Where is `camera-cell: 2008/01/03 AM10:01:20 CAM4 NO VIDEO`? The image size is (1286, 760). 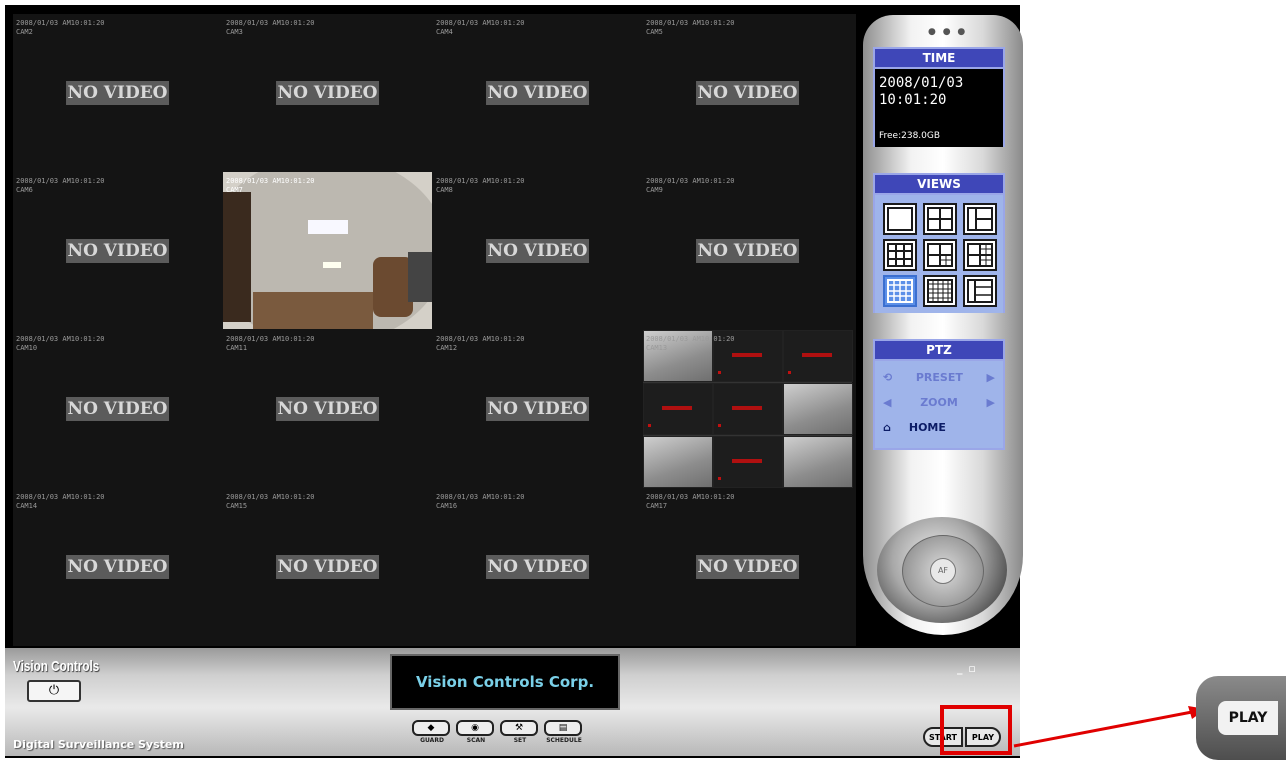 camera-cell: 2008/01/03 AM10:01:20 CAM4 NO VIDEO is located at coordinates (537, 92).